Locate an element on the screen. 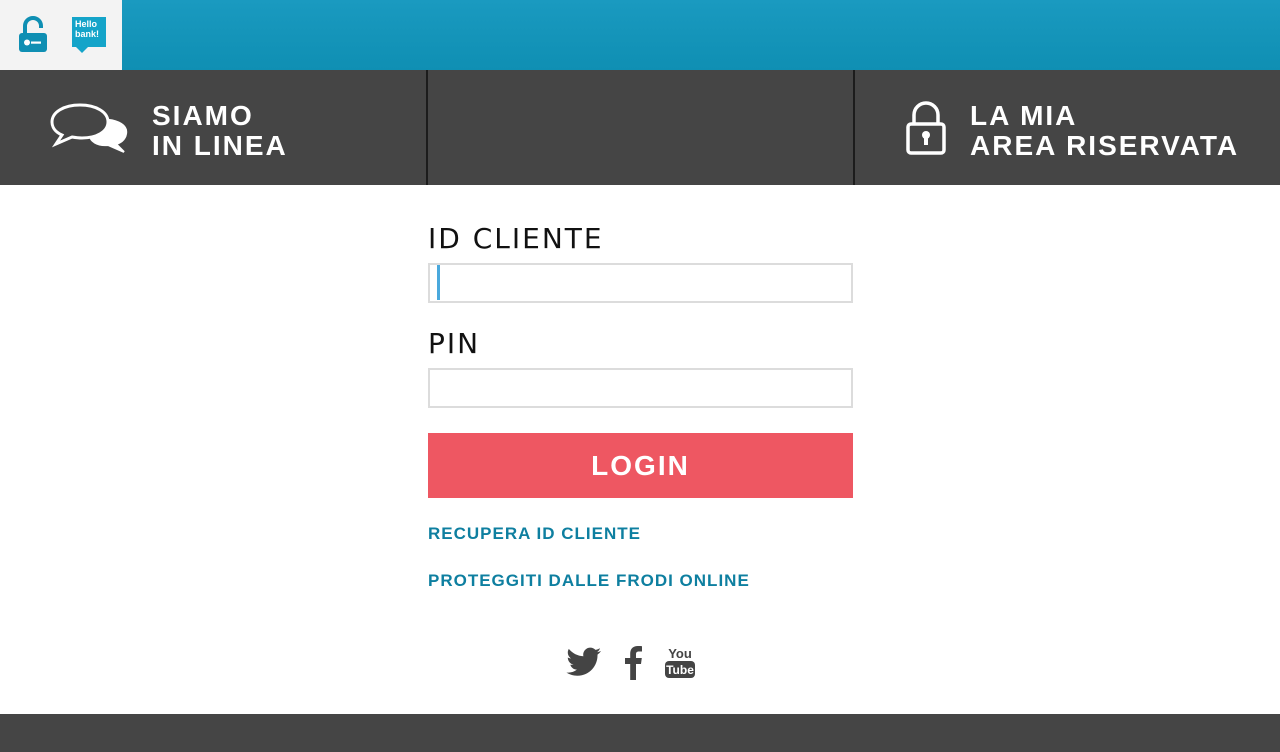  brand-text-line2: bank! is located at coordinates (87, 34).